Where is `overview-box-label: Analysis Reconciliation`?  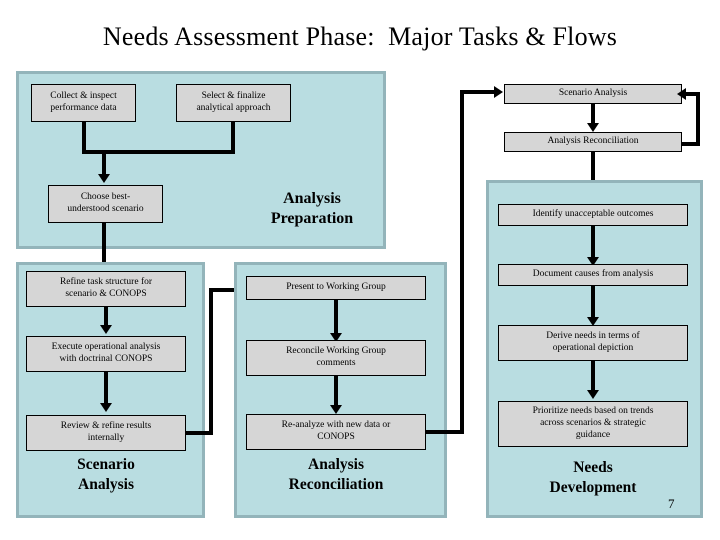 overview-box-label: Analysis Reconciliation is located at coordinates (593, 141).